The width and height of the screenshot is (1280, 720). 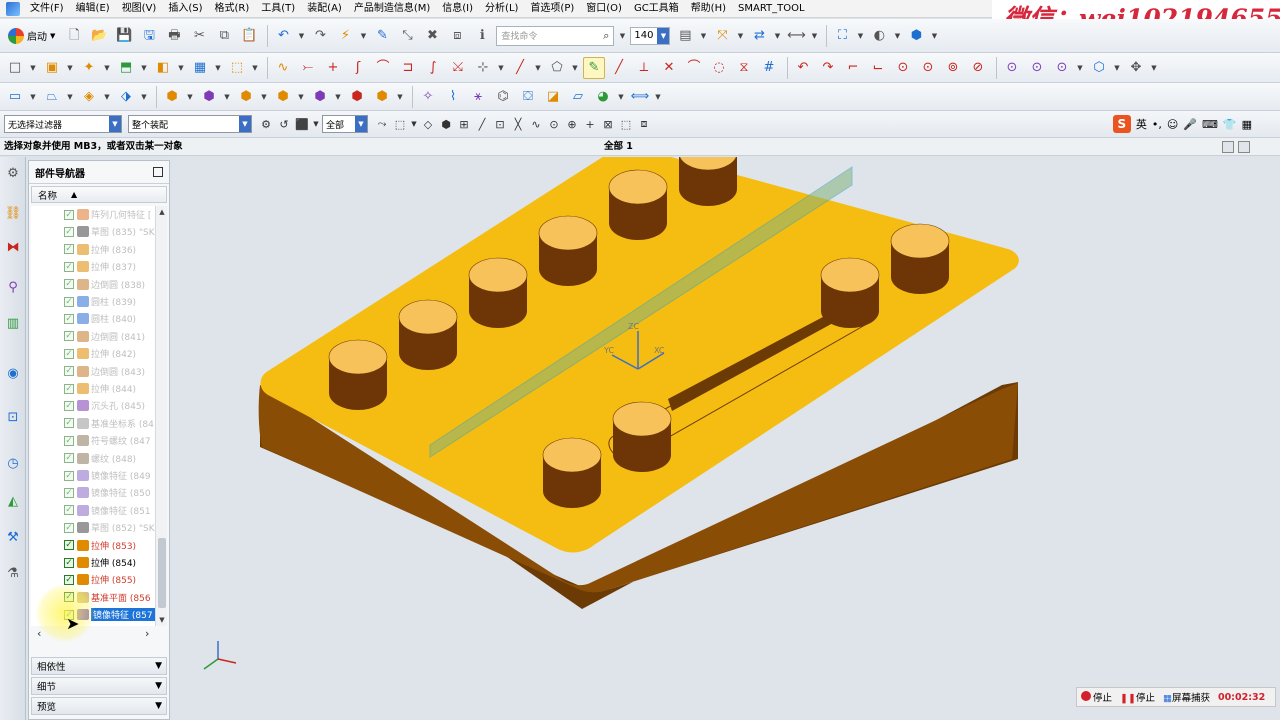 What do you see at coordinates (33, 97) in the screenshot?
I see `surface-dropdown-icon: ▼` at bounding box center [33, 97].